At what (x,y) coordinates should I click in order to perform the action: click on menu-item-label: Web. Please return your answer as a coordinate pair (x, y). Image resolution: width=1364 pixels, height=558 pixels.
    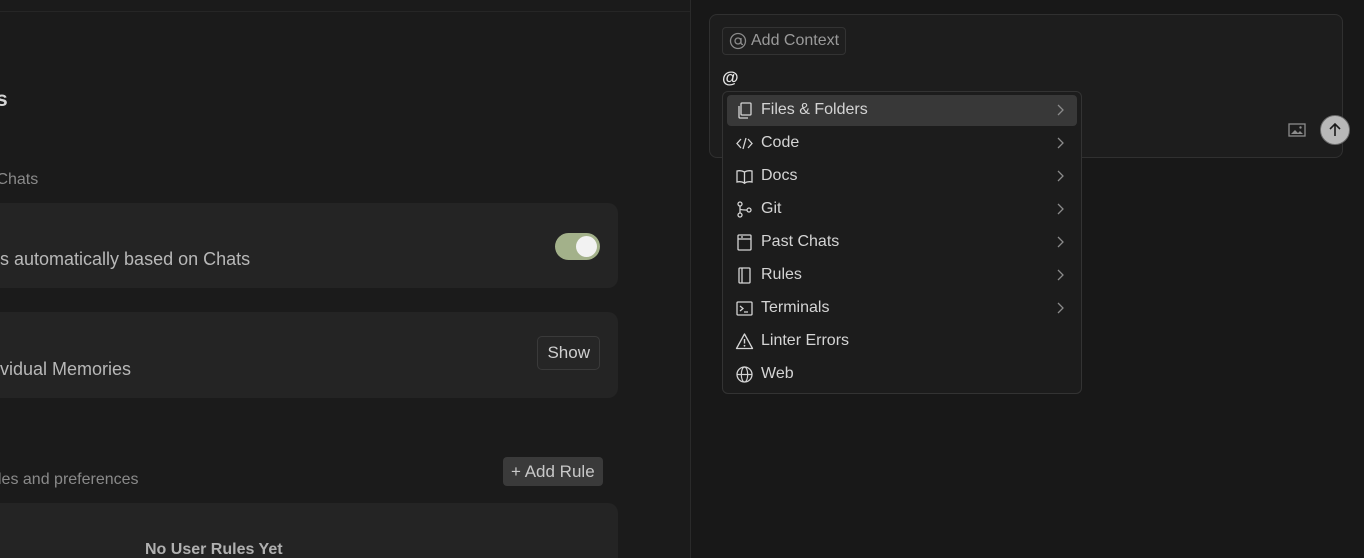
    Looking at the image, I should click on (777, 373).